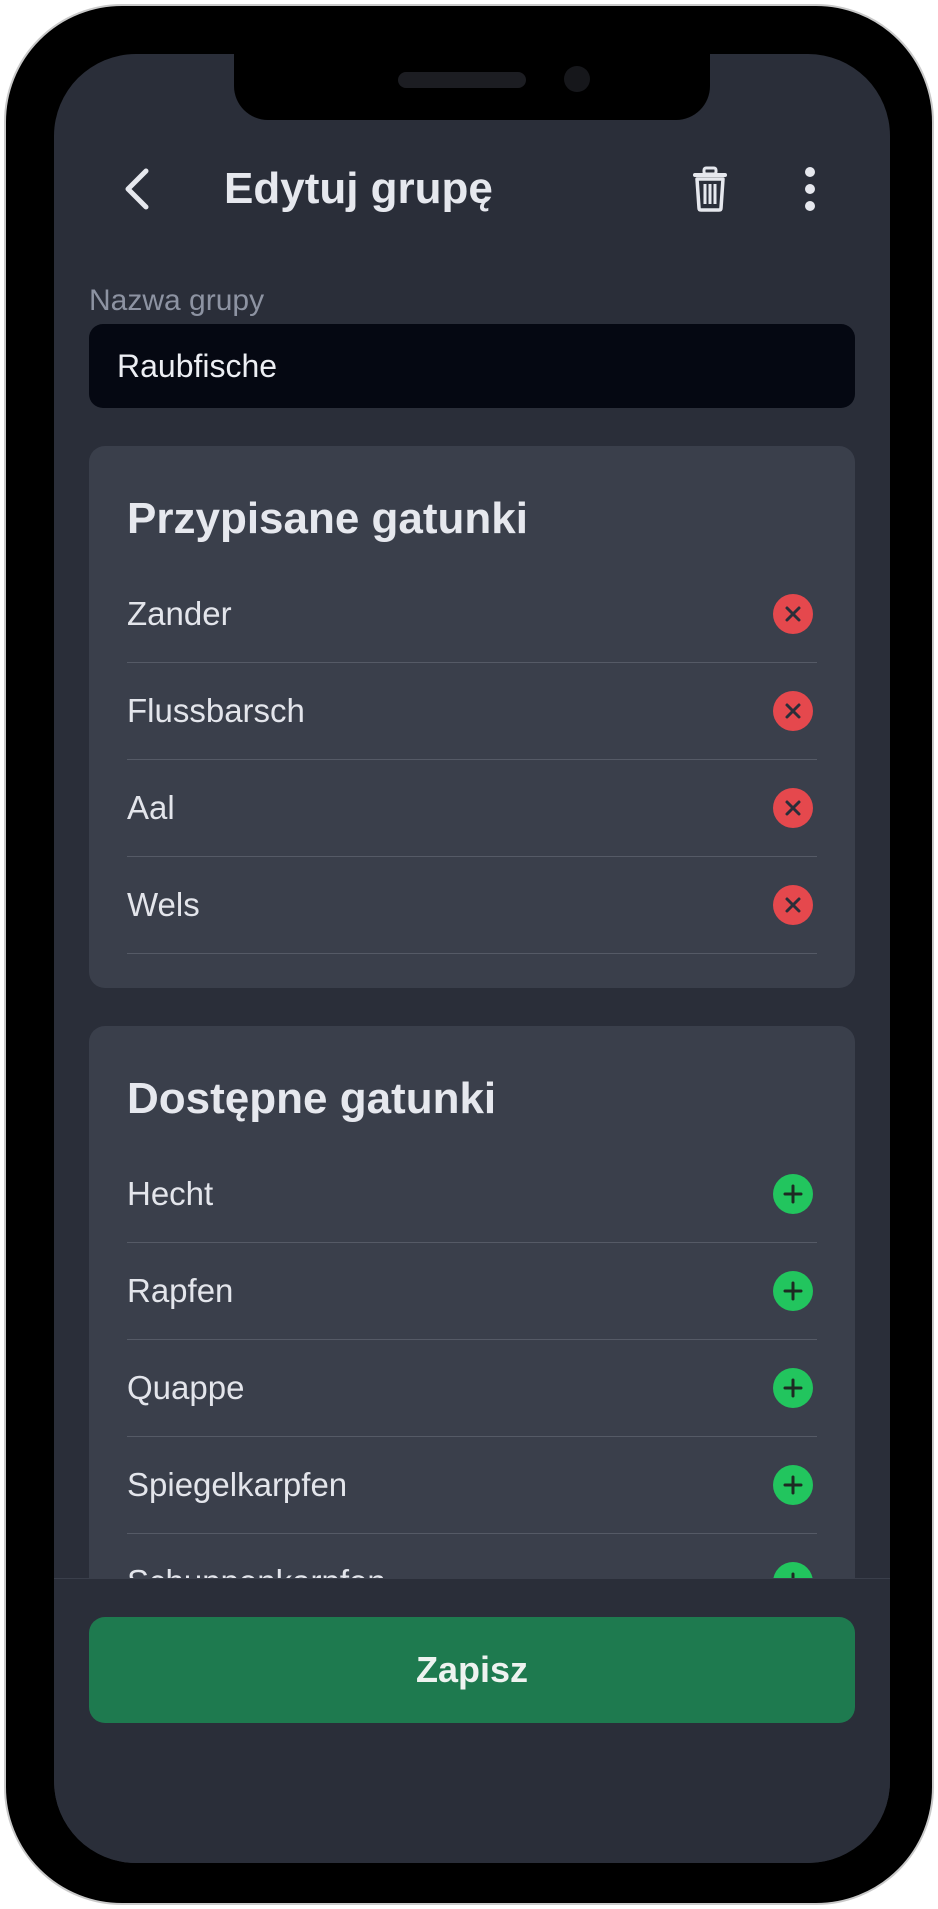  What do you see at coordinates (163, 904) in the screenshot?
I see `species-name: Wels` at bounding box center [163, 904].